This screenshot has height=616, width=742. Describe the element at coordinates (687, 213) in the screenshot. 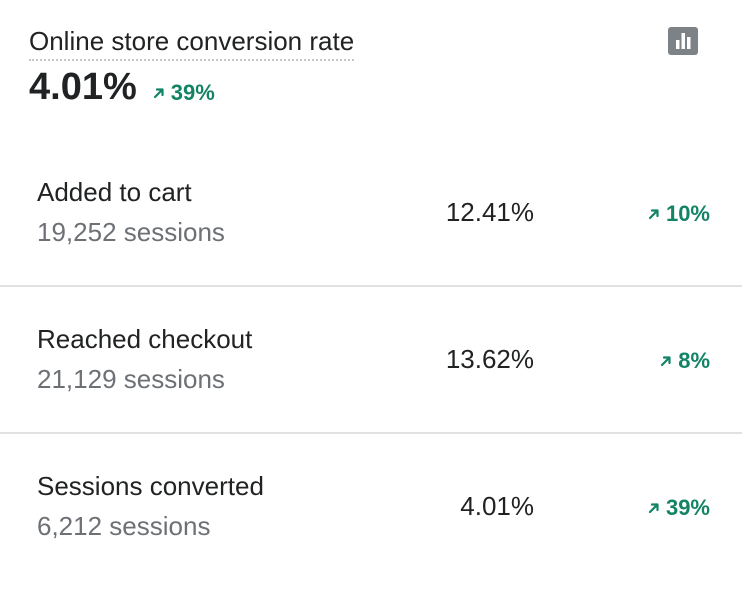

I see `change-value: 10%` at that location.